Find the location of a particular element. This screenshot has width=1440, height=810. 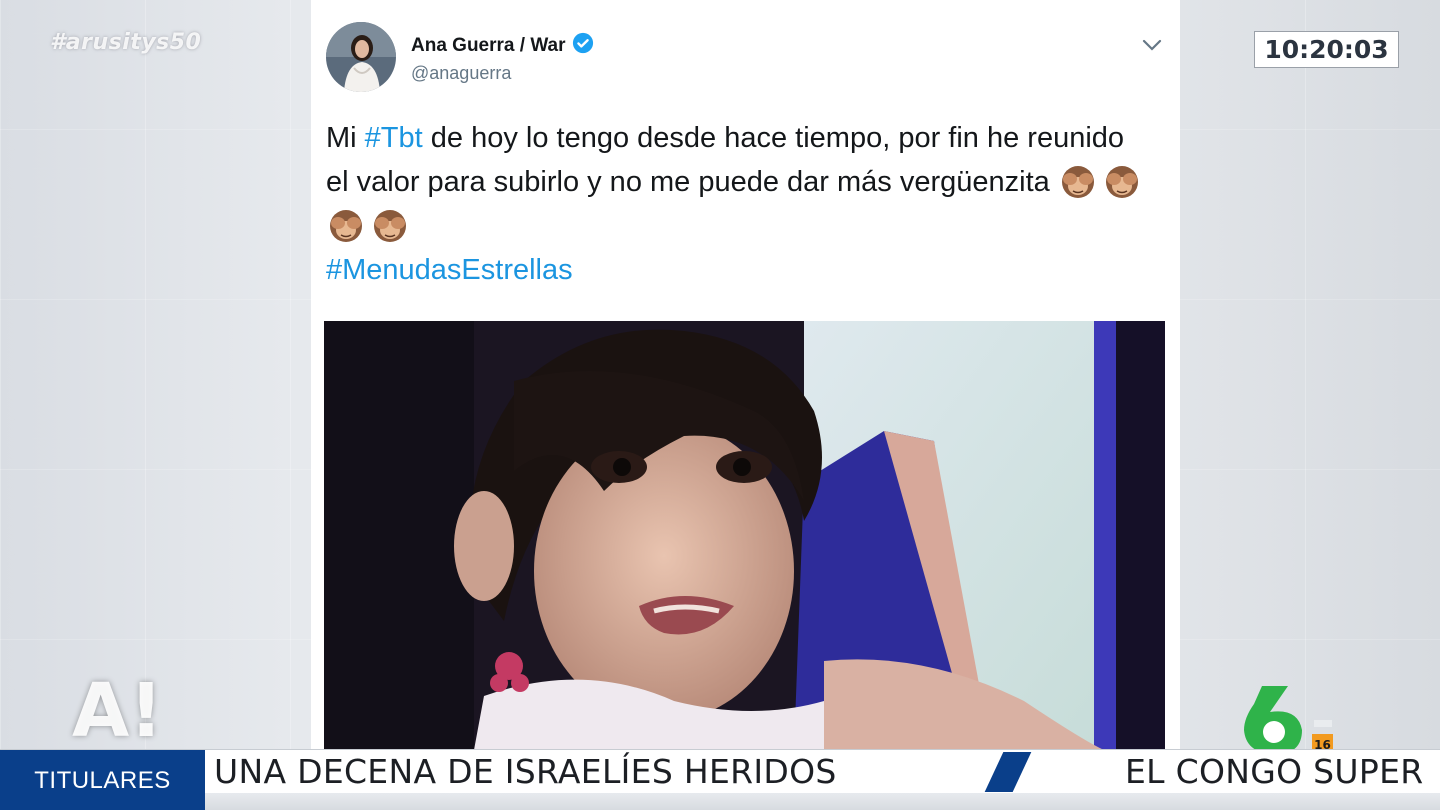

program-hashtag: #arusitys50 is located at coordinates (126, 42).